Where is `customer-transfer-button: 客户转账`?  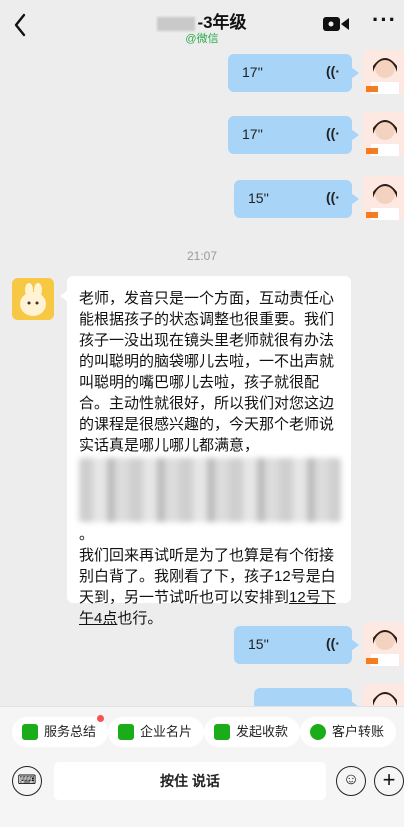
customer-transfer-button: 客户转账 is located at coordinates (348, 732).